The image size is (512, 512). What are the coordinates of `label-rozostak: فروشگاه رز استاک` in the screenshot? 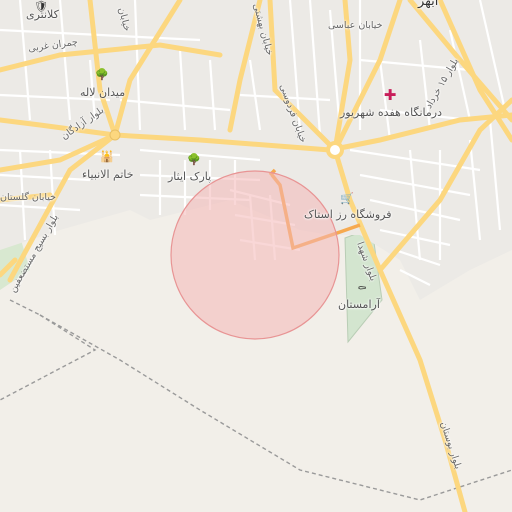 It's located at (348, 214).